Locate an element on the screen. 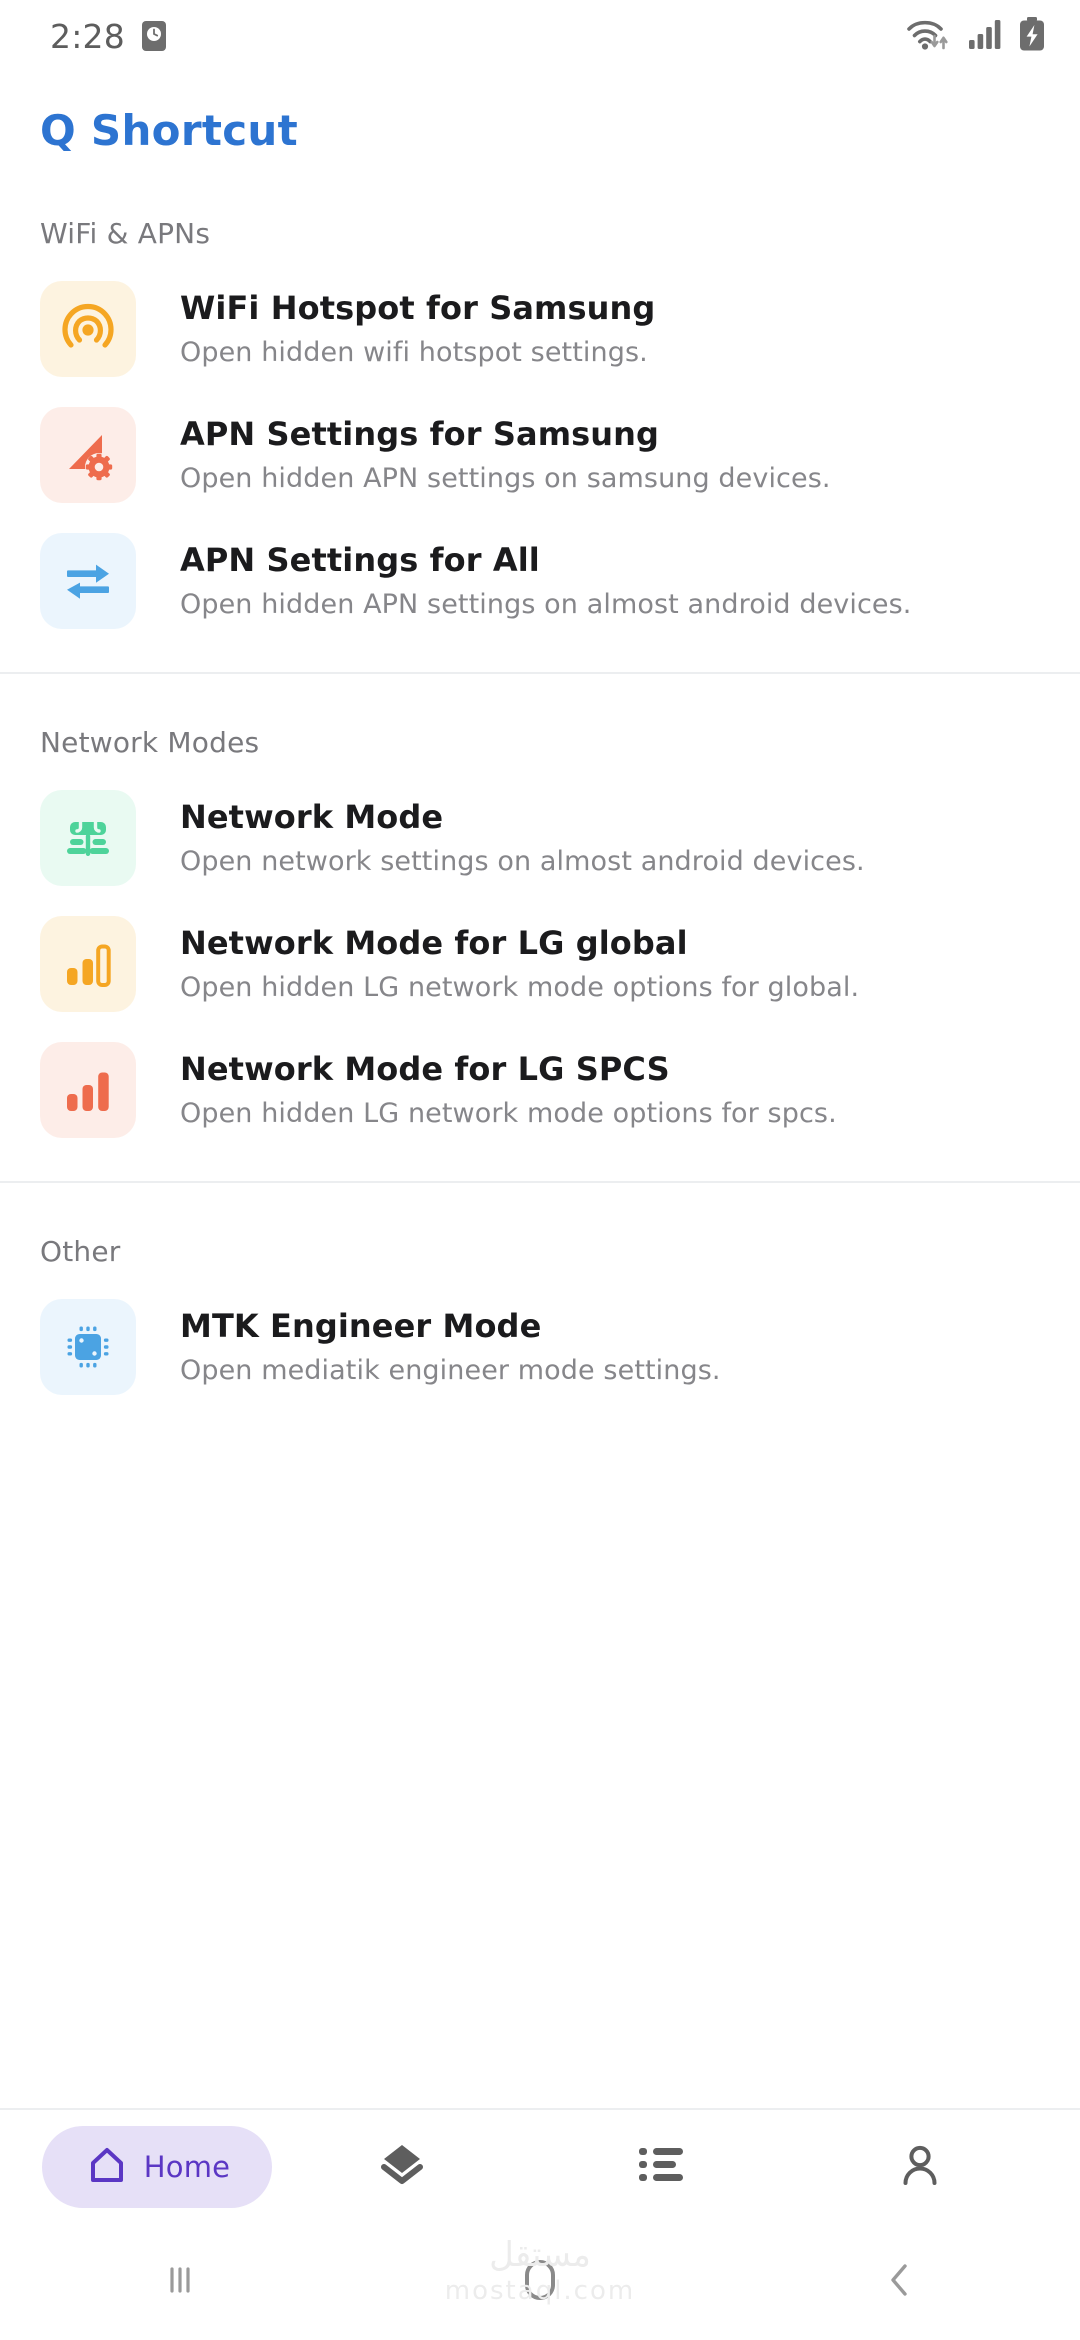  list-item-title: MTK Engineer Mode is located at coordinates (361, 1326).